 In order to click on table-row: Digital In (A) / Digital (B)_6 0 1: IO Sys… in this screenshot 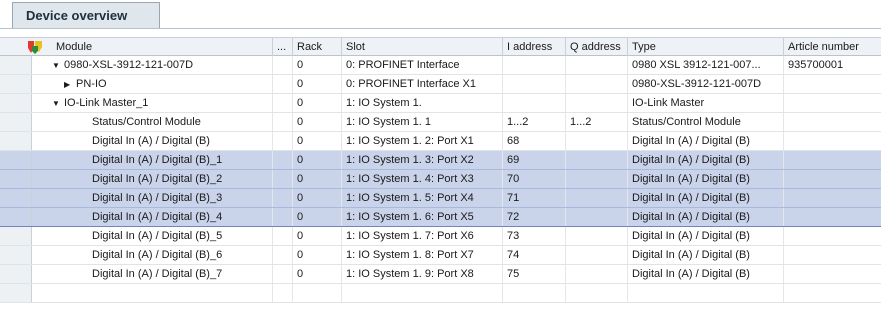, I will do `click(440, 255)`.